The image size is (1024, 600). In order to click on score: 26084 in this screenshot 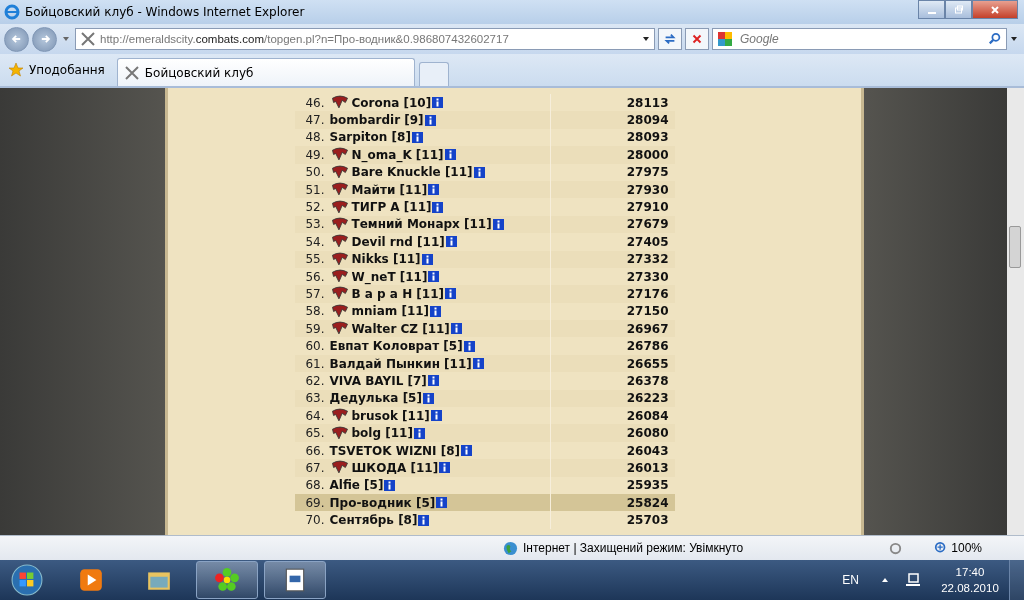, I will do `click(647, 415)`.